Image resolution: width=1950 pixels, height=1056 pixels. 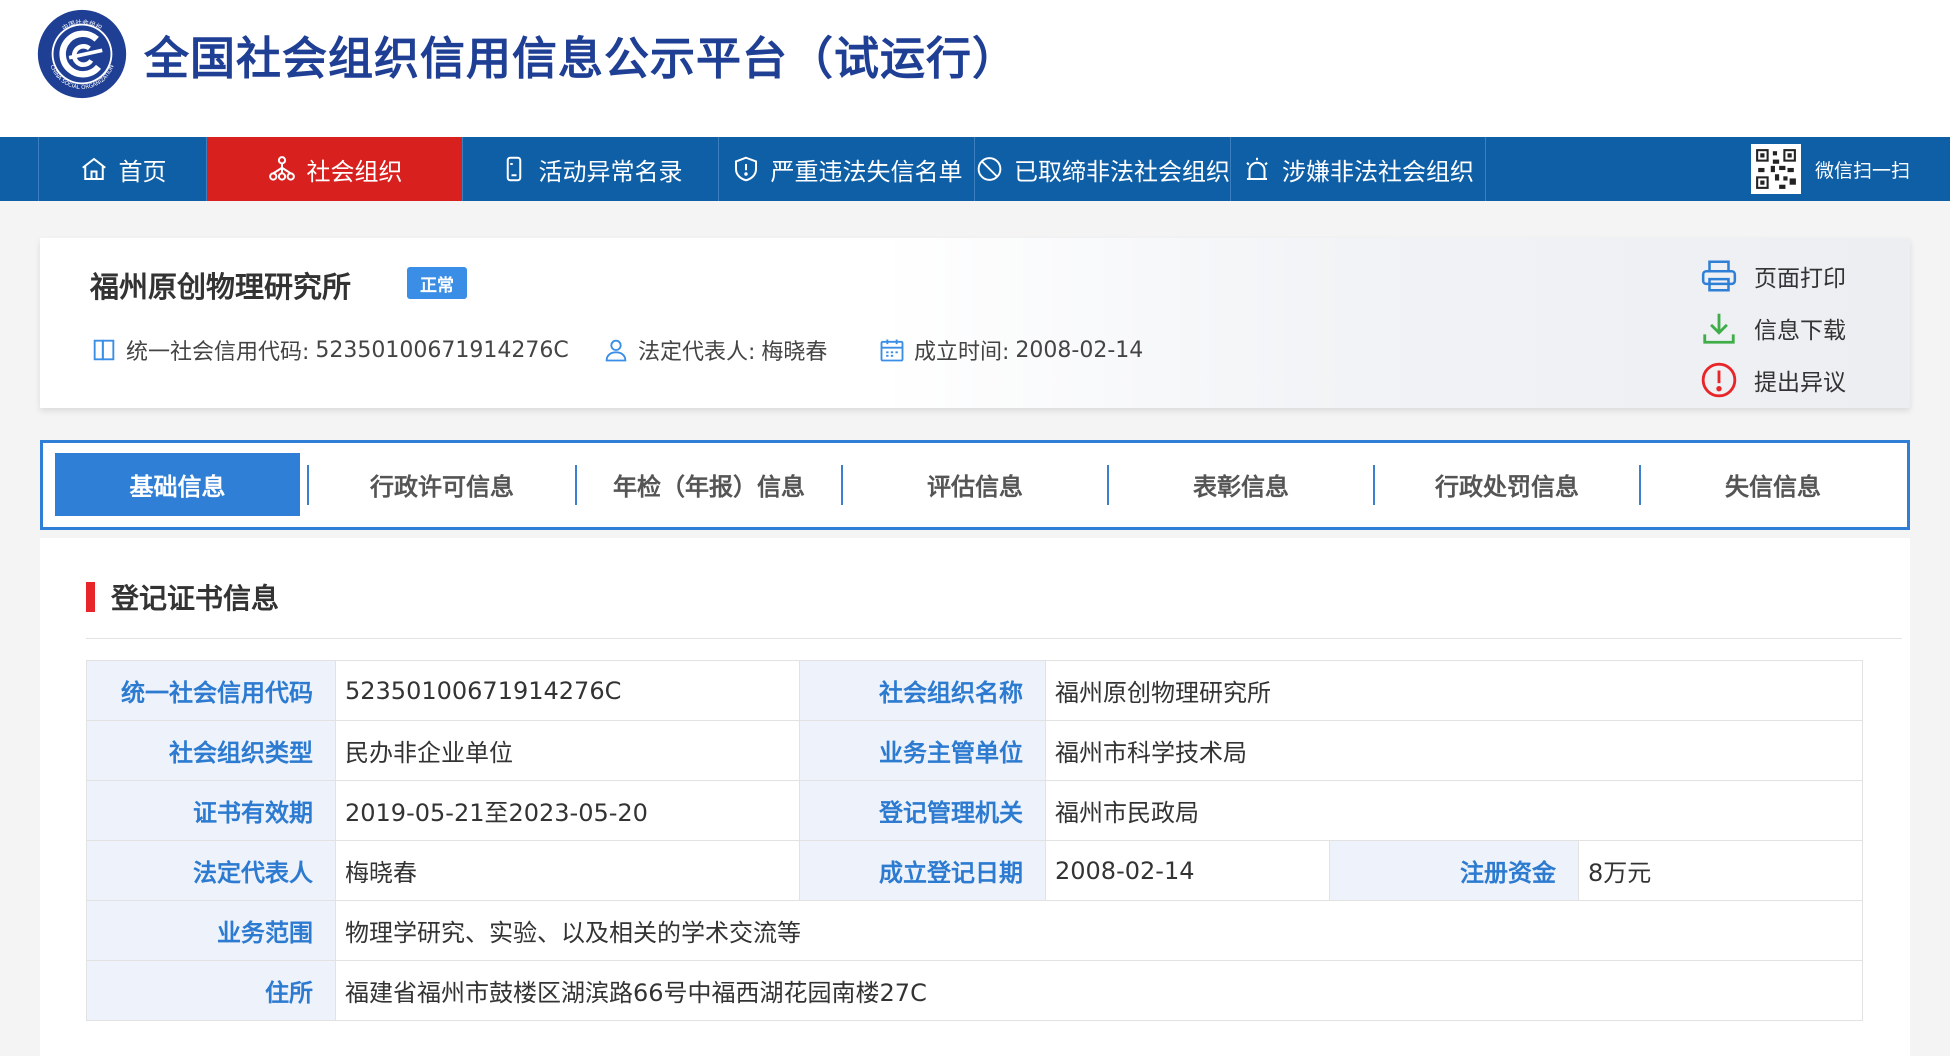 I want to click on org-name-label: 社会组织名称, so click(x=922, y=690).